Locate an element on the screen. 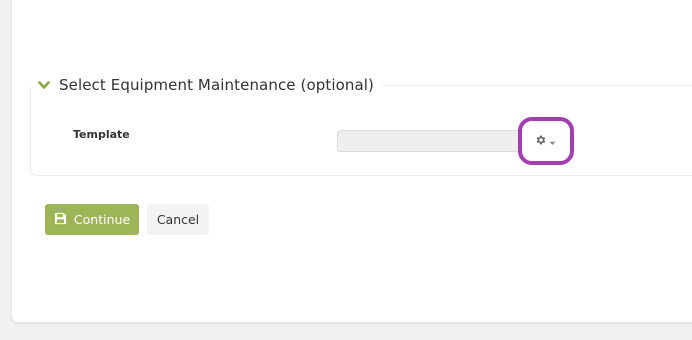 The width and height of the screenshot is (692, 340). section-header: Select Equipment Maintenance (optional) is located at coordinates (207, 85).